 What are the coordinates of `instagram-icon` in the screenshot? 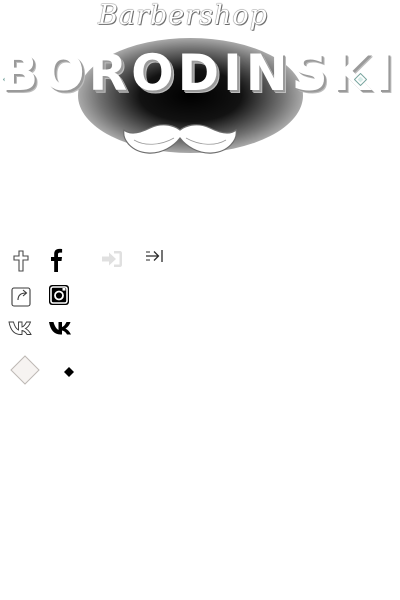 It's located at (59, 295).